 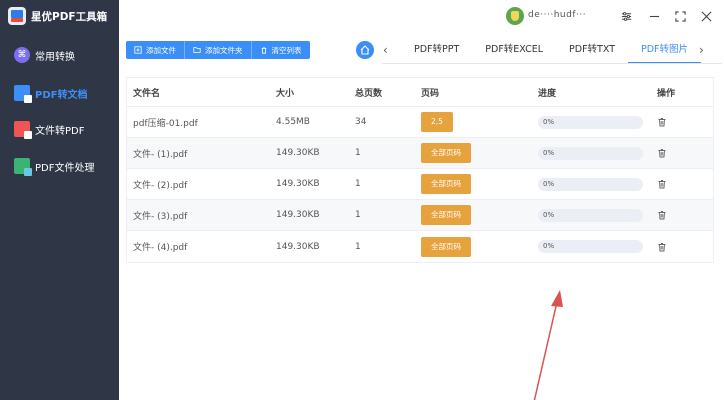 I want to click on sidebar-item-label: 文件转PDF, so click(x=60, y=131).